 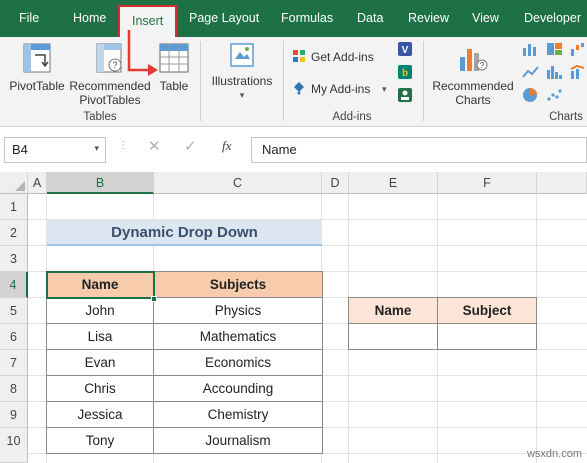 I want to click on column-header-empty, so click(x=562, y=183).